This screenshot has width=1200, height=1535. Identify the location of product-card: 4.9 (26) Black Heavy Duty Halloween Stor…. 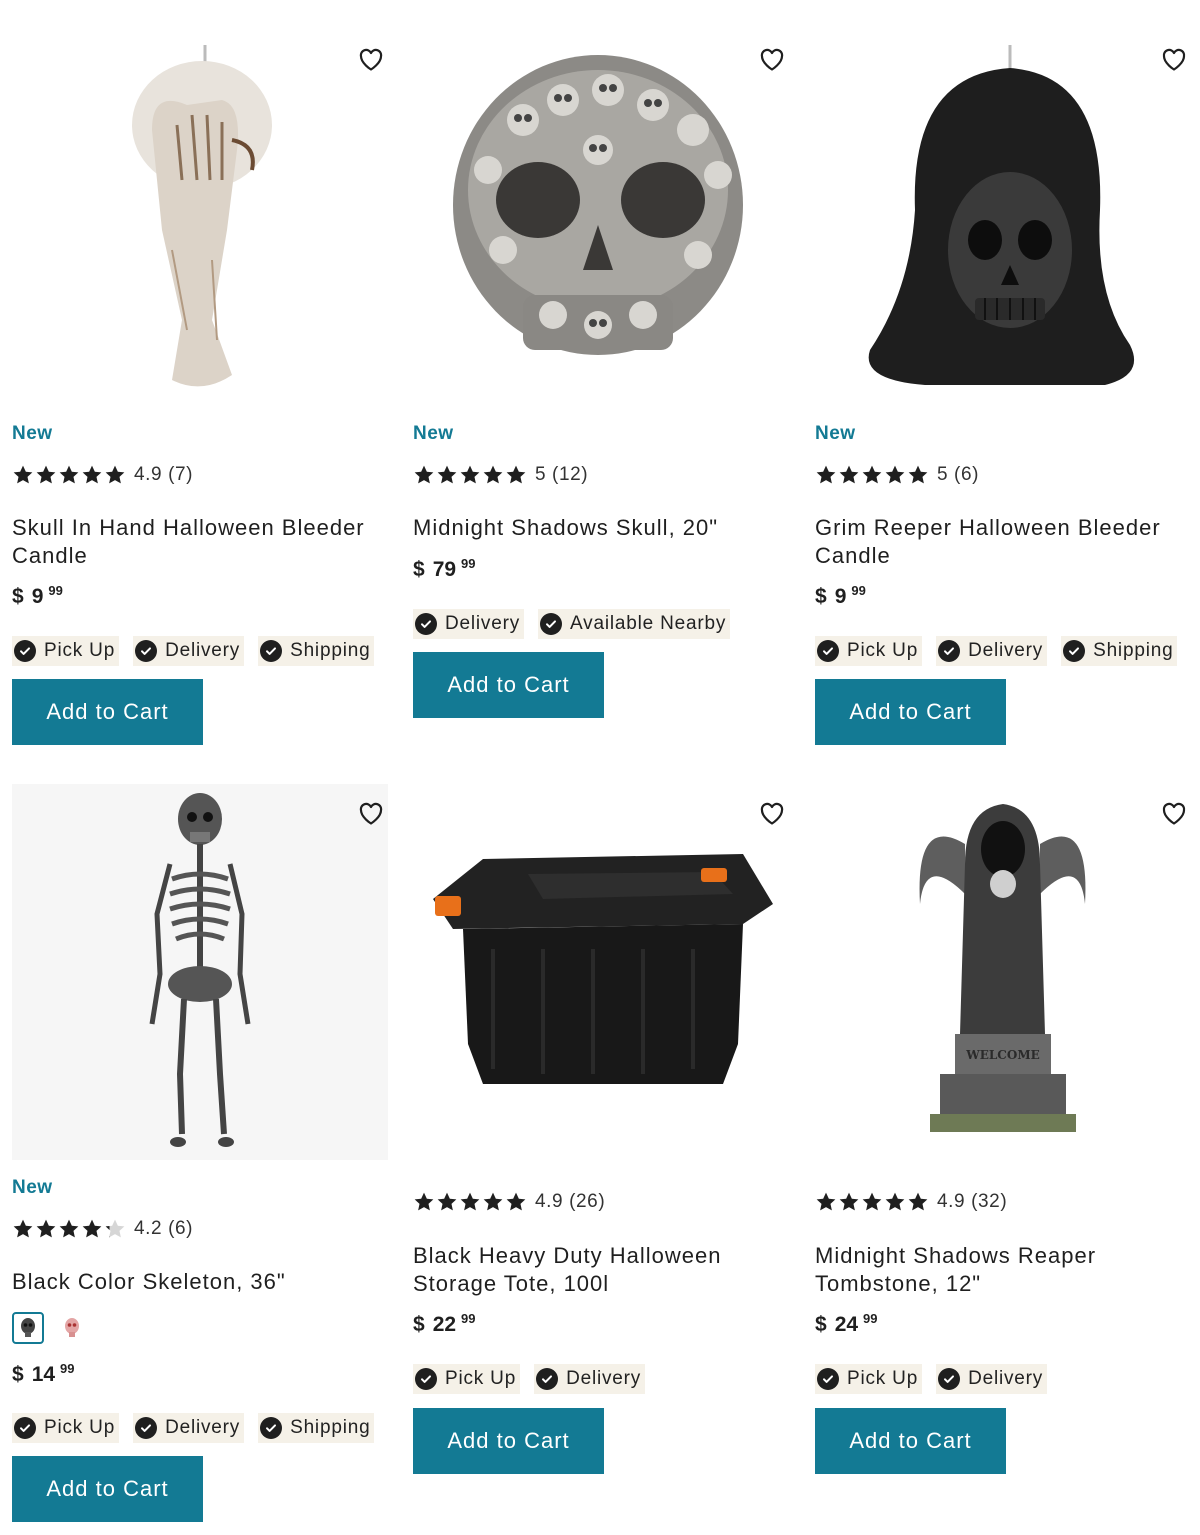
(603, 1134).